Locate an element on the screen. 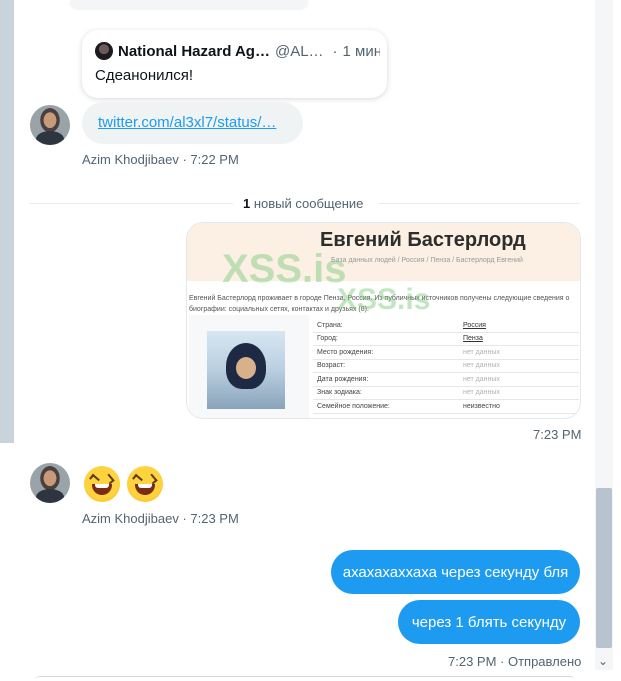 The height and width of the screenshot is (681, 621). table-row: Возраст: нет данных is located at coordinates (446, 366).